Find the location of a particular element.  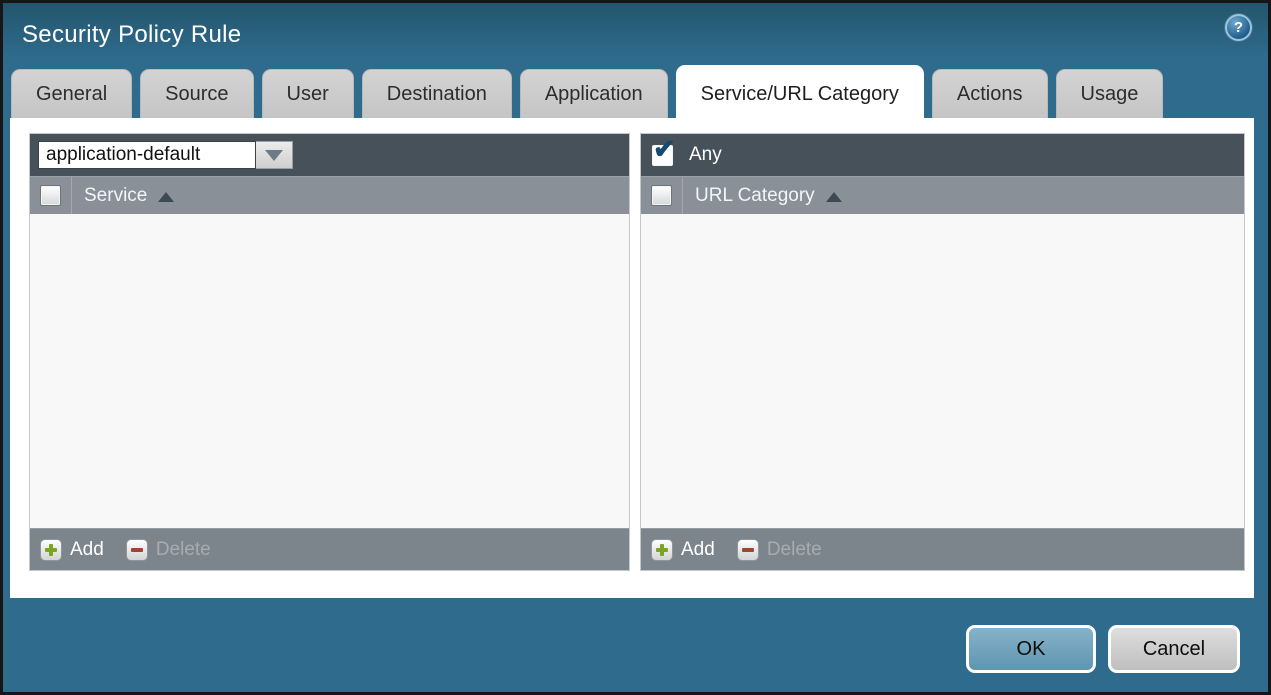

tab-source: Source is located at coordinates (197, 93).